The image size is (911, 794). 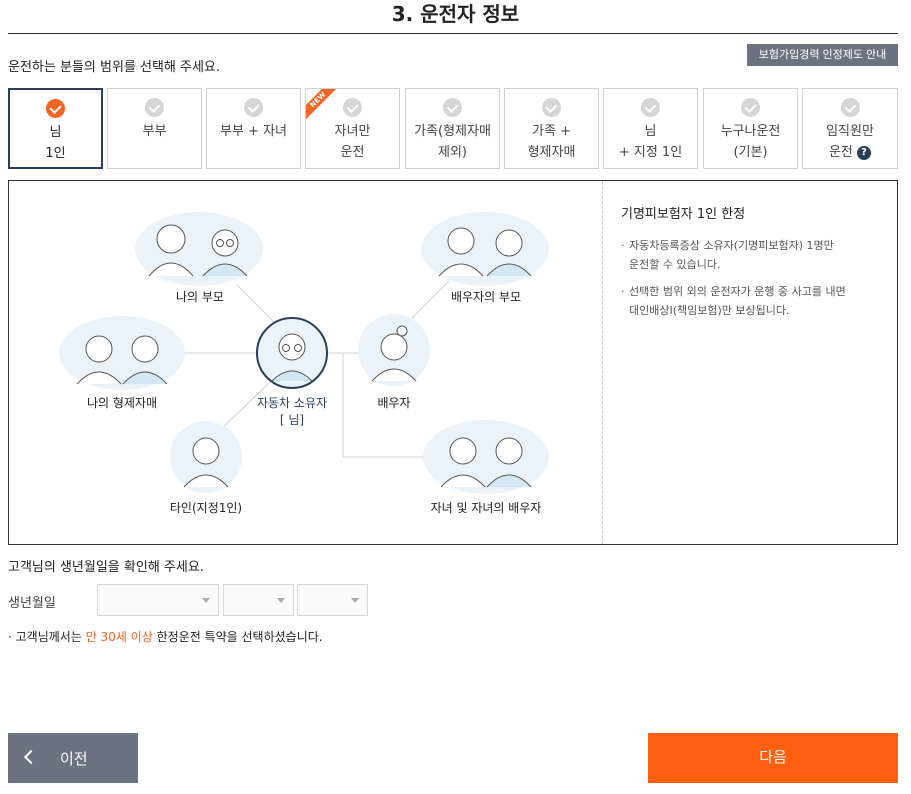 I want to click on label-my-siblings: 나의 형제자매, so click(x=122, y=403).